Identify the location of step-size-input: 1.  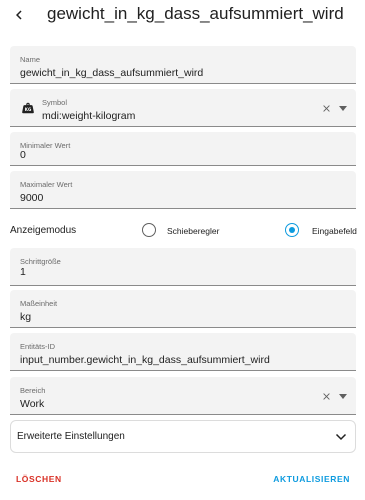
(23, 272).